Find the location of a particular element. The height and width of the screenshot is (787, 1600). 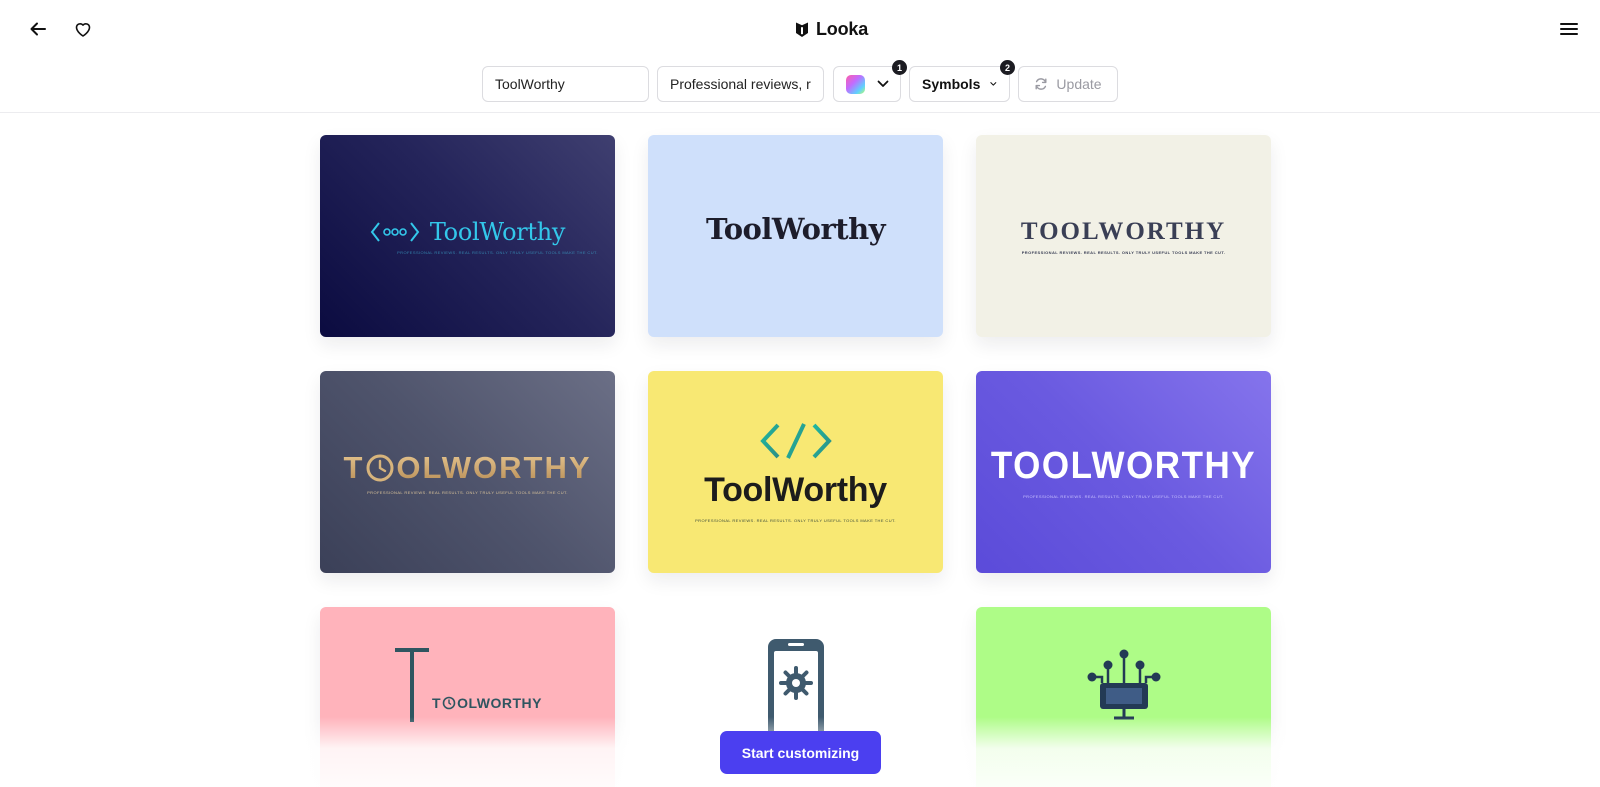

menu-button is located at coordinates (1569, 29).